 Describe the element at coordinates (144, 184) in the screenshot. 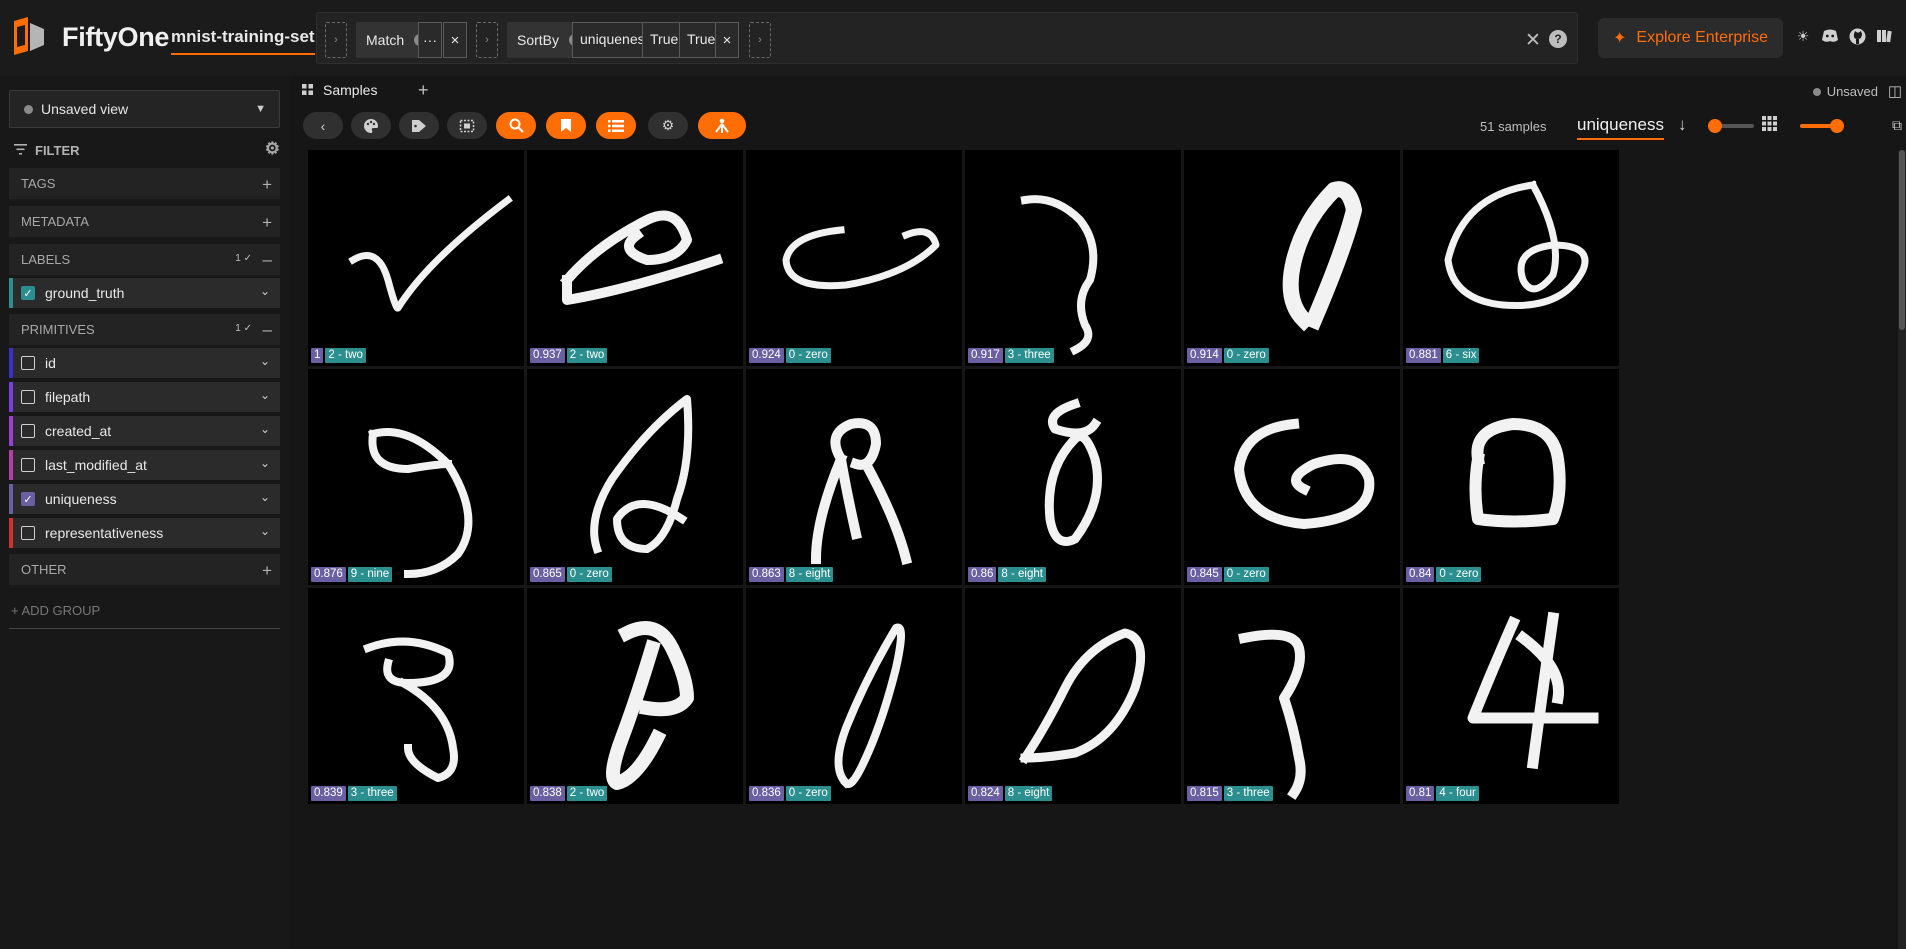

I see `group-tags: TAGS +` at that location.